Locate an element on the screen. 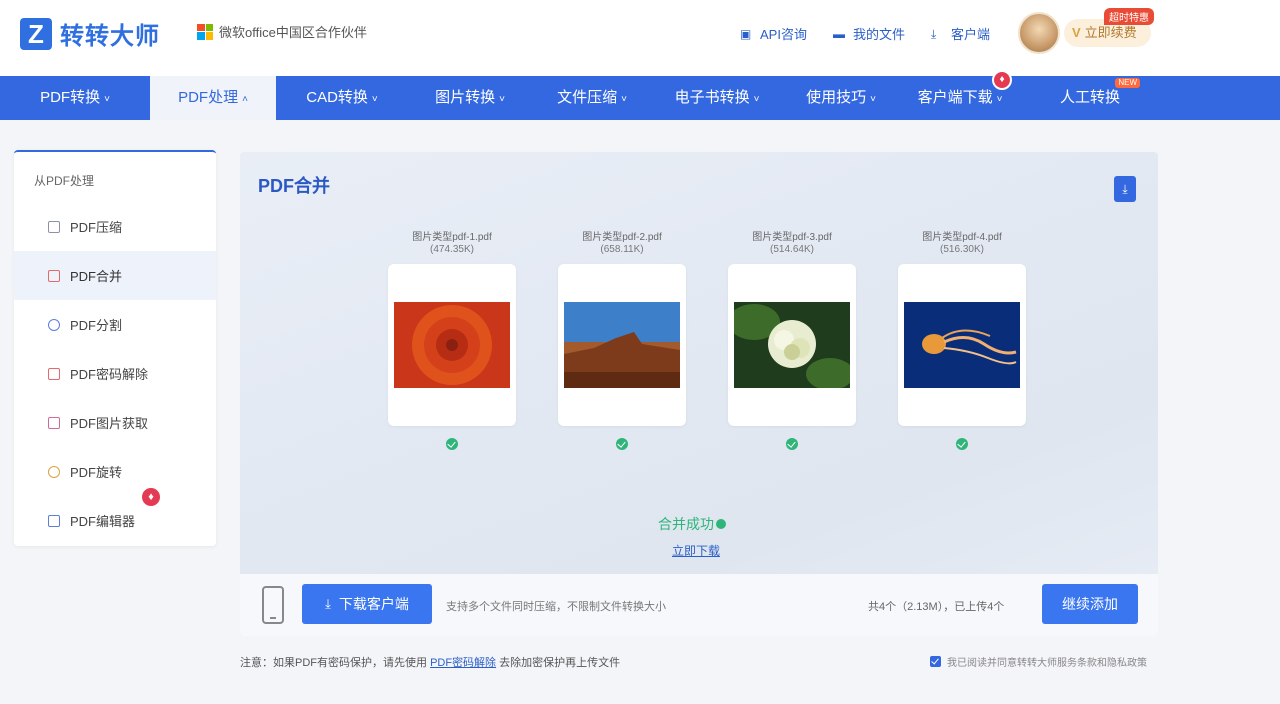  logo: Z 转转大师 is located at coordinates (90, 33).